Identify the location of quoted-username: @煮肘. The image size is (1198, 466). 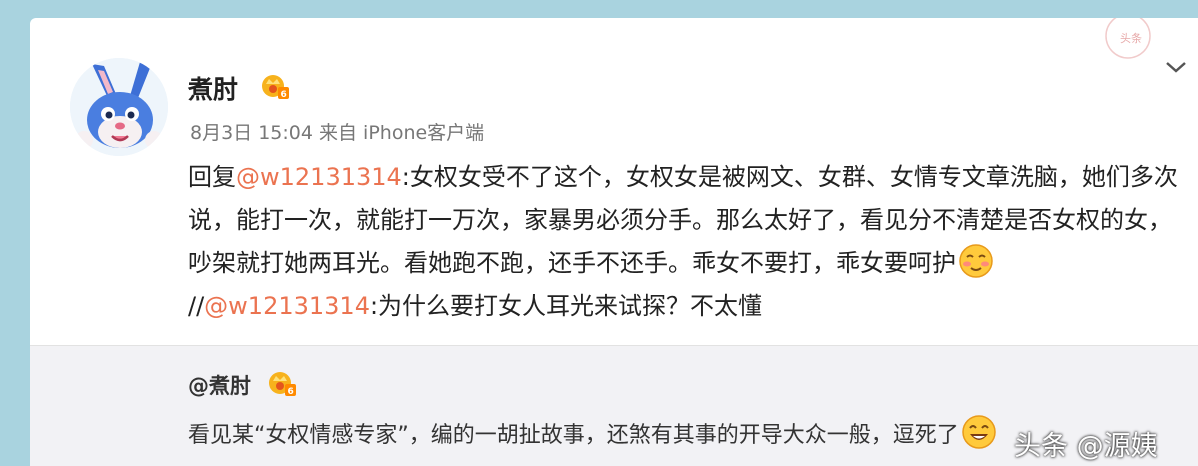
(219, 385).